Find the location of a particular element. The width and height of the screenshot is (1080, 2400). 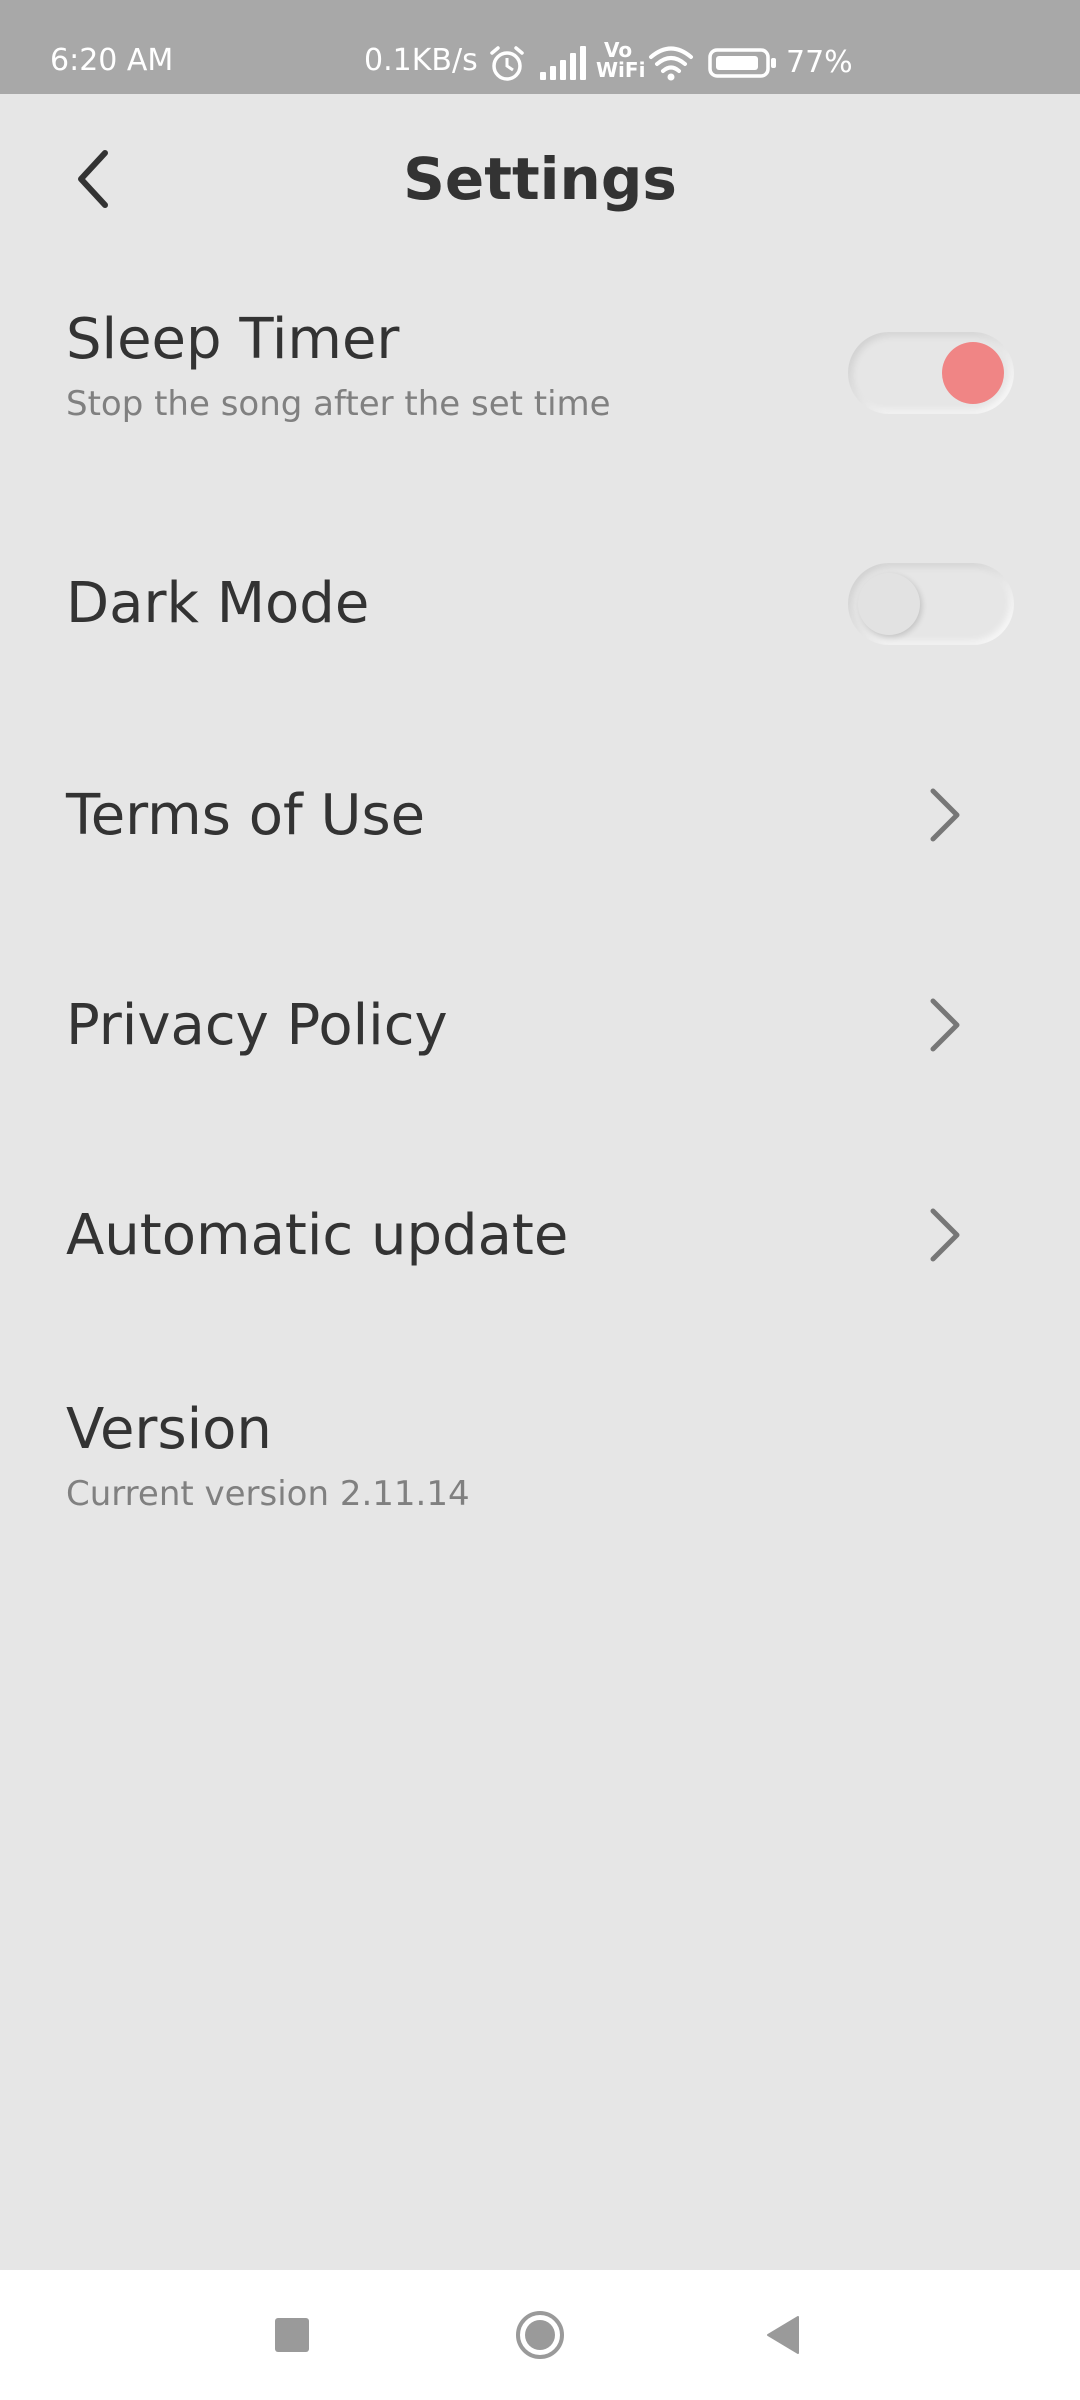

automatic-update-title: Automatic update is located at coordinates (317, 1235).